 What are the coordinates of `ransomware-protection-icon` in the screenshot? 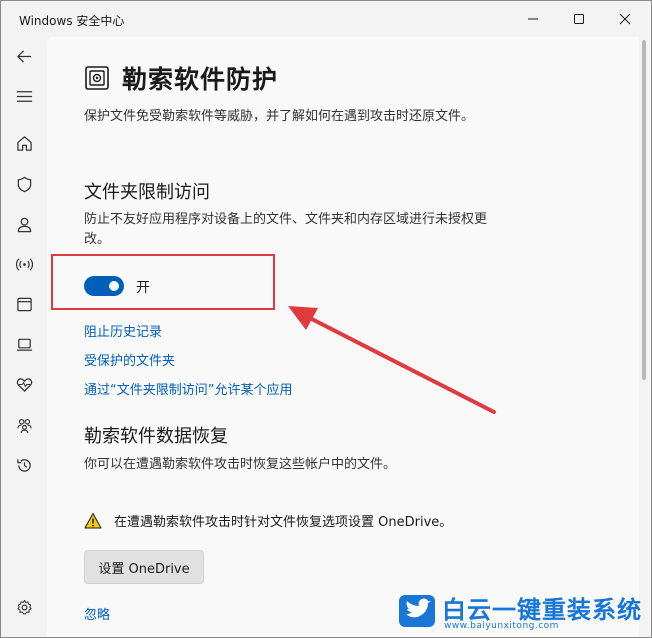 It's located at (97, 78).